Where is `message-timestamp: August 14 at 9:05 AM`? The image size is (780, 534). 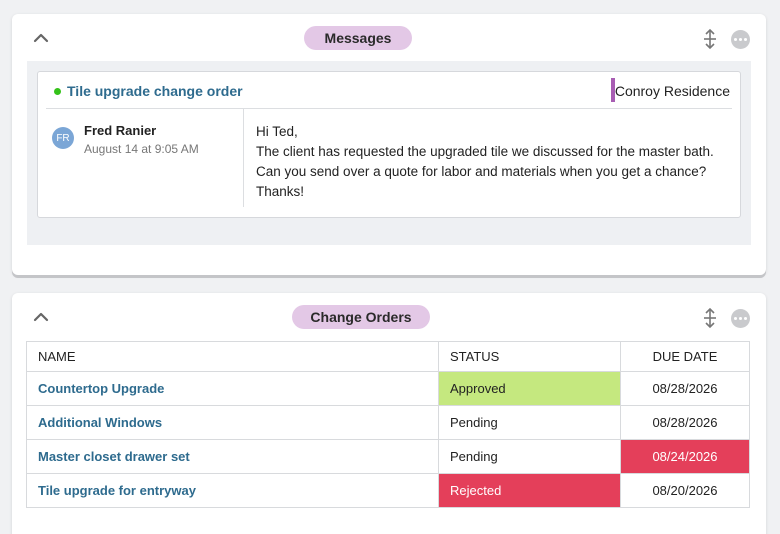 message-timestamp: August 14 at 9:05 AM is located at coordinates (141, 149).